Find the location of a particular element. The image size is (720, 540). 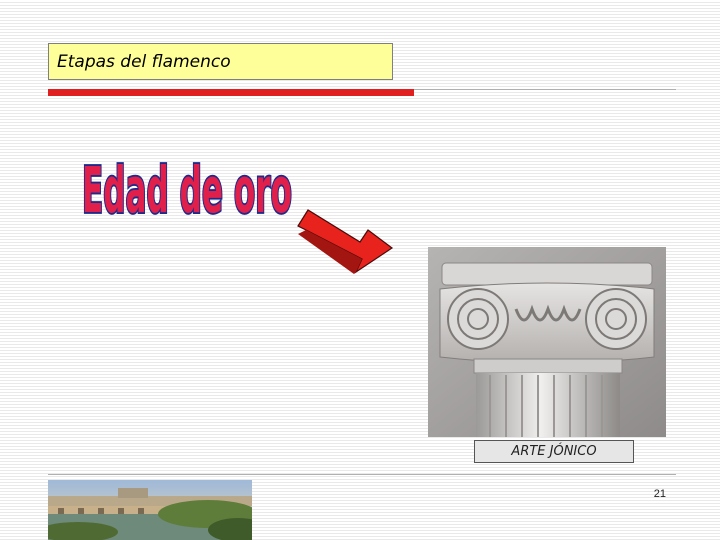

title-accent-bar is located at coordinates (231, 92).